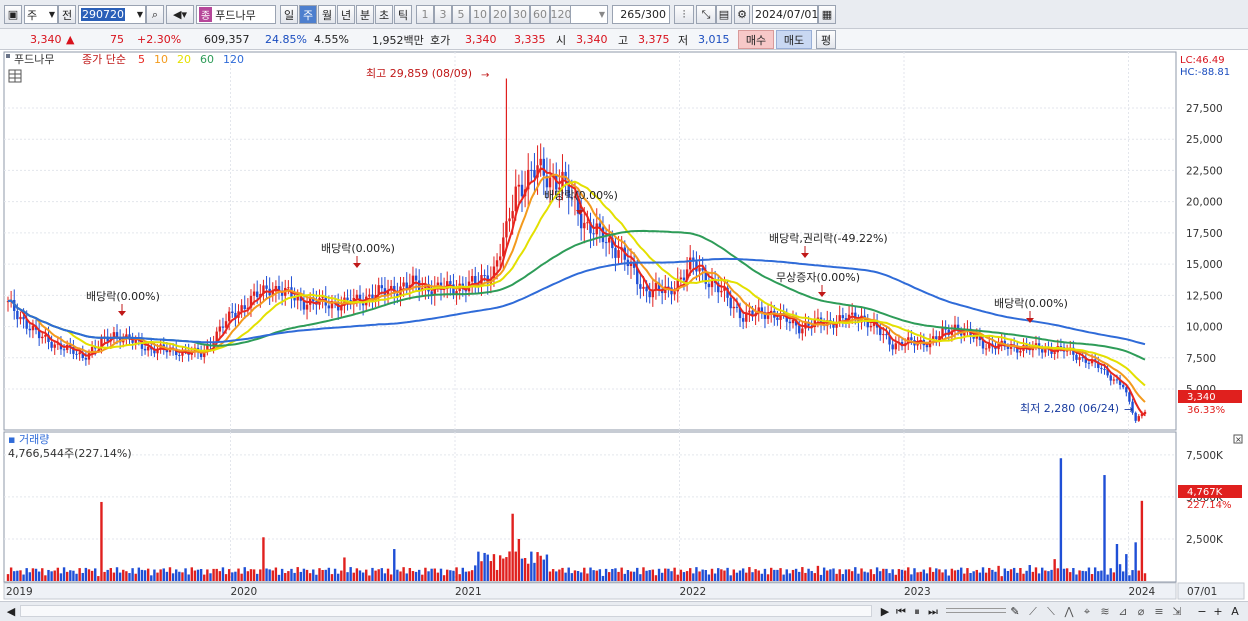 This screenshot has height=621, width=1248. I want to click on candle-type-icon: ⫶, so click(684, 14).